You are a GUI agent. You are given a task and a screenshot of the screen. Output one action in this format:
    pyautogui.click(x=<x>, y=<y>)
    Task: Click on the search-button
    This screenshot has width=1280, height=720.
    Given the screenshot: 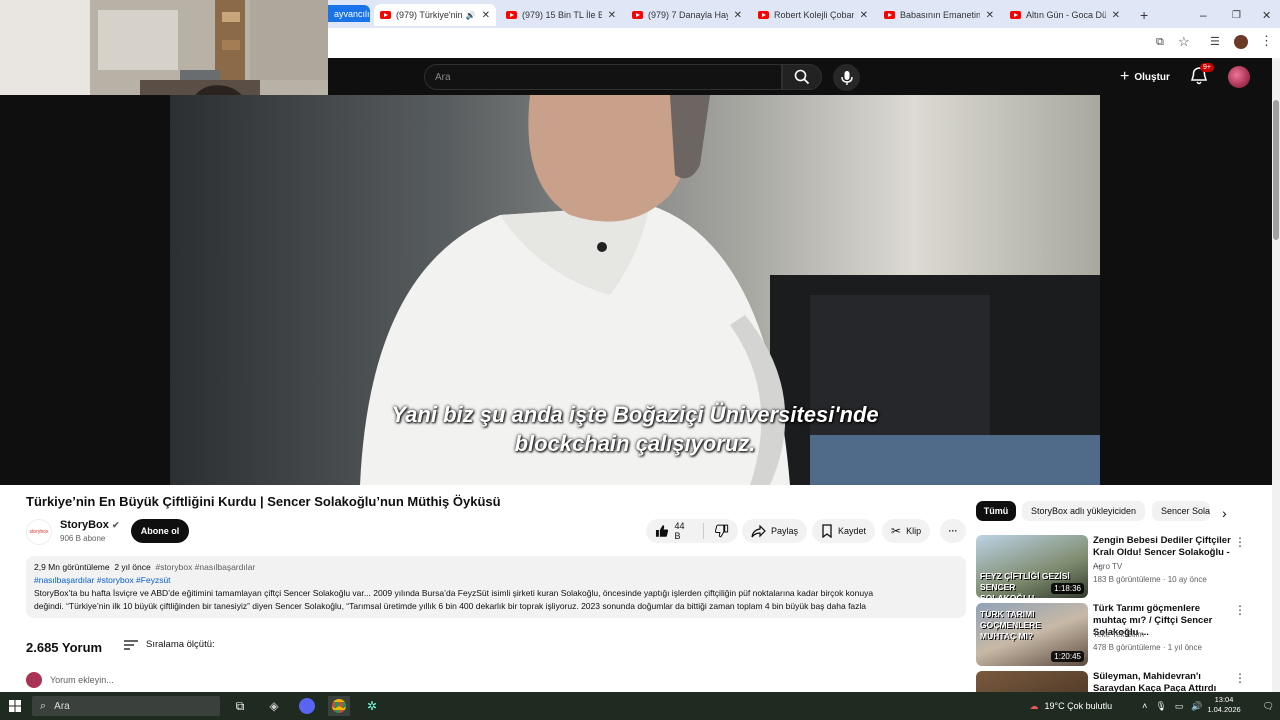 What is the action you would take?
    pyautogui.click(x=802, y=77)
    